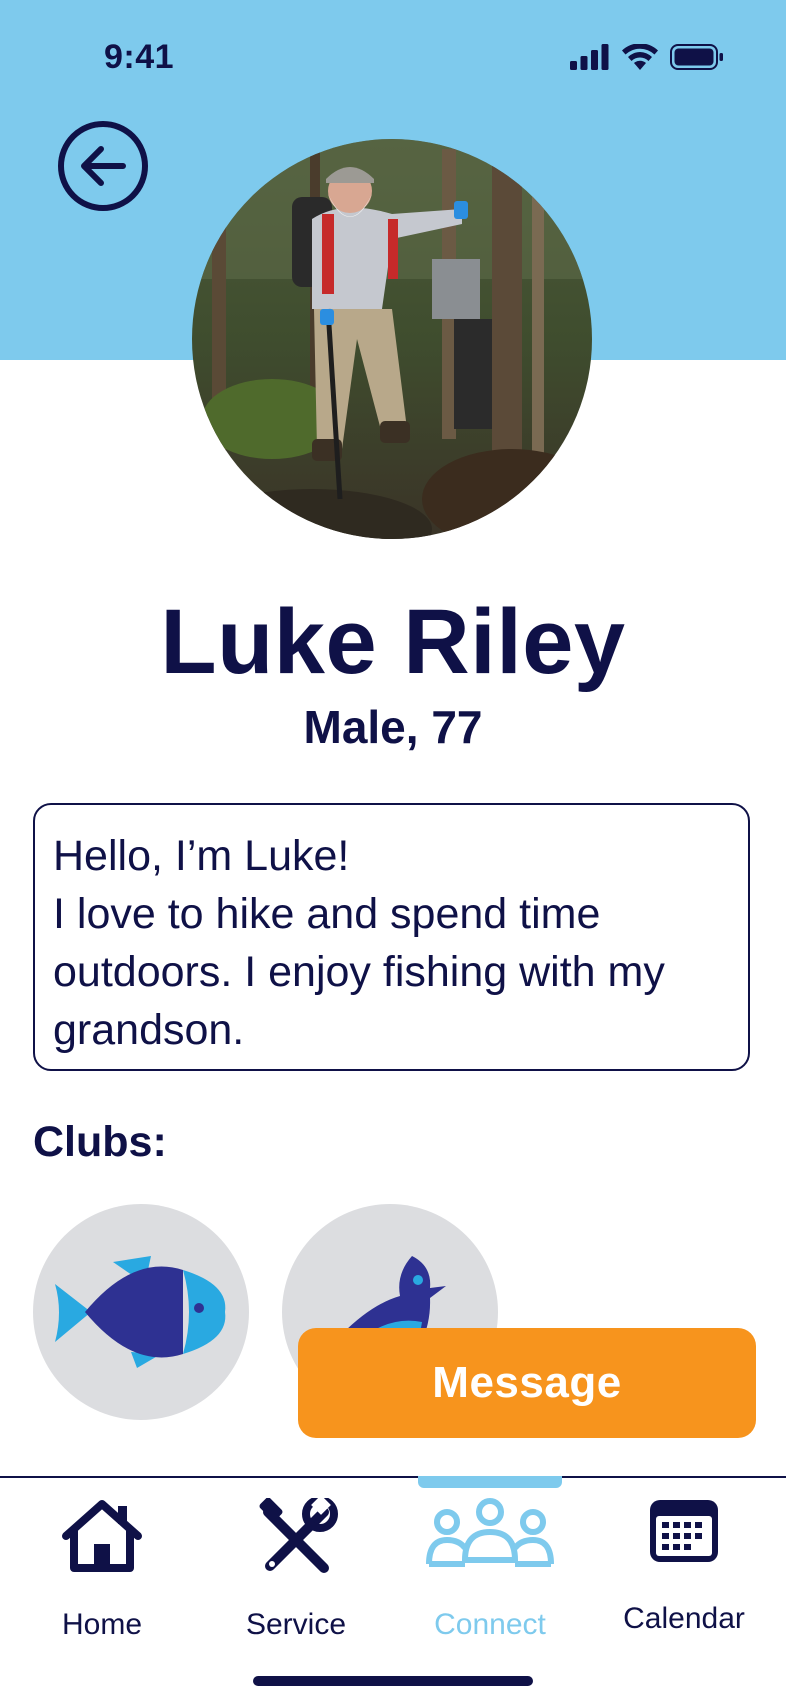 This screenshot has width=786, height=1706. Describe the element at coordinates (589, 57) in the screenshot. I see `signal-icon` at that location.